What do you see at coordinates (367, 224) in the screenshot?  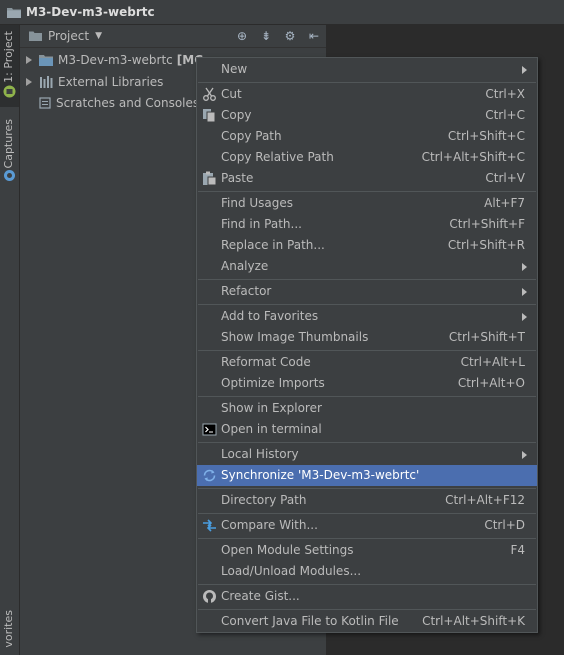 I see `menu-item-find-in-path: Find in Path... Ctrl+Shift+F` at bounding box center [367, 224].